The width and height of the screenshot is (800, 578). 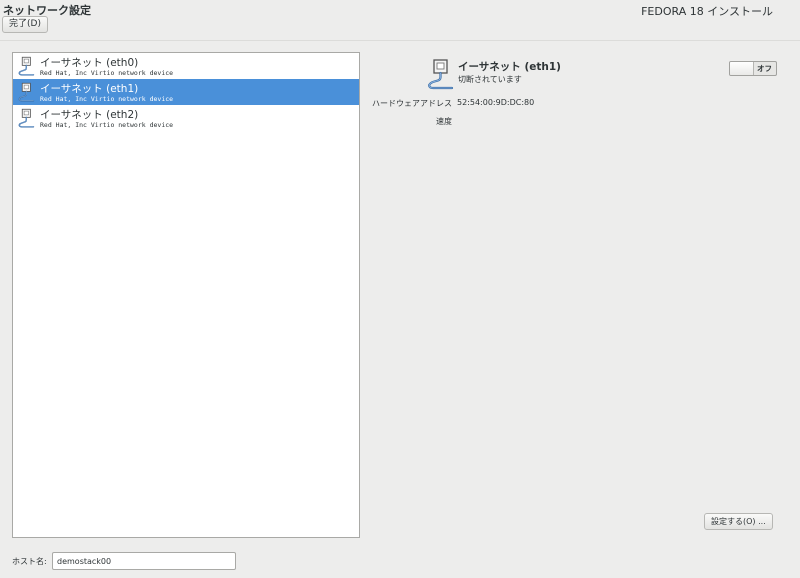 I want to click on product-title: FEDORA 18 インストール, so click(x=707, y=11).